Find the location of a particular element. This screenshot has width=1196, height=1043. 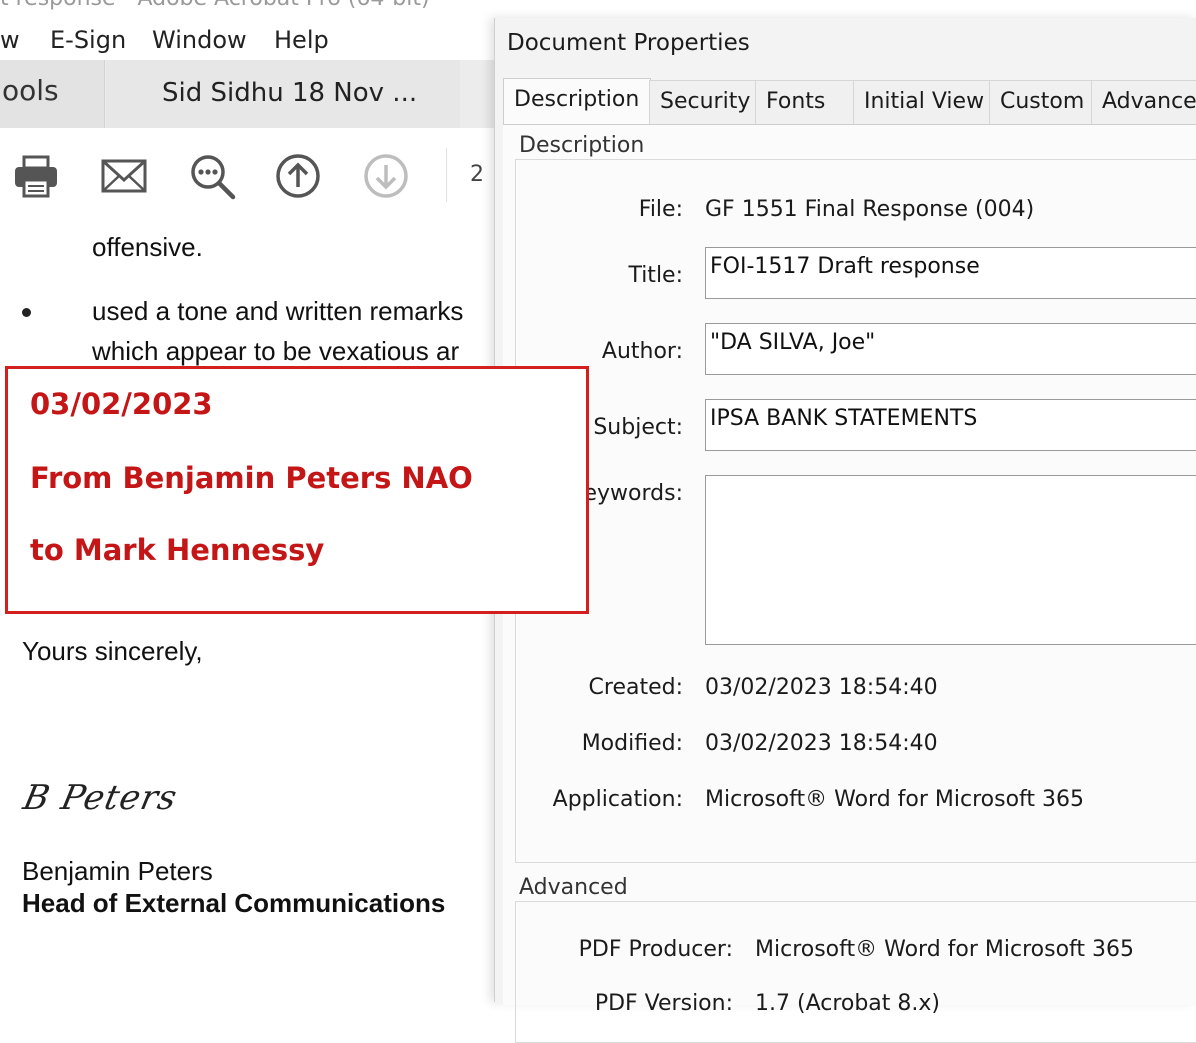

doc-line: offensive. is located at coordinates (147, 247).